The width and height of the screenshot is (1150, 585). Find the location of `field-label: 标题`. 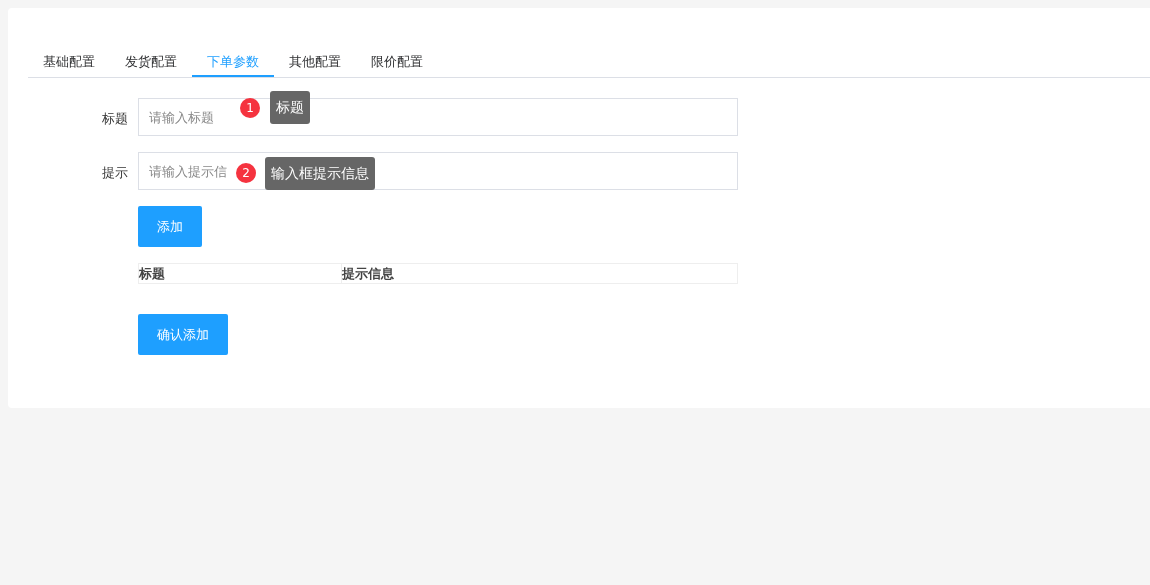

field-label: 标题 is located at coordinates (115, 119).